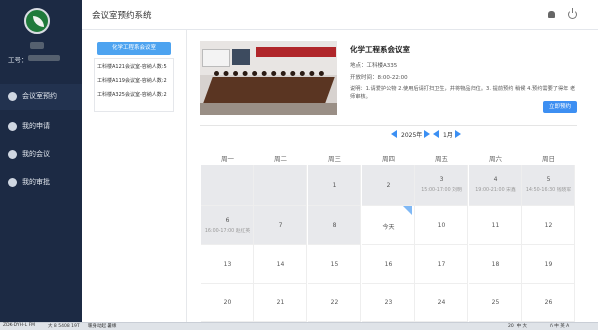 The image size is (598, 330). I want to click on day-number: 22, so click(334, 302).